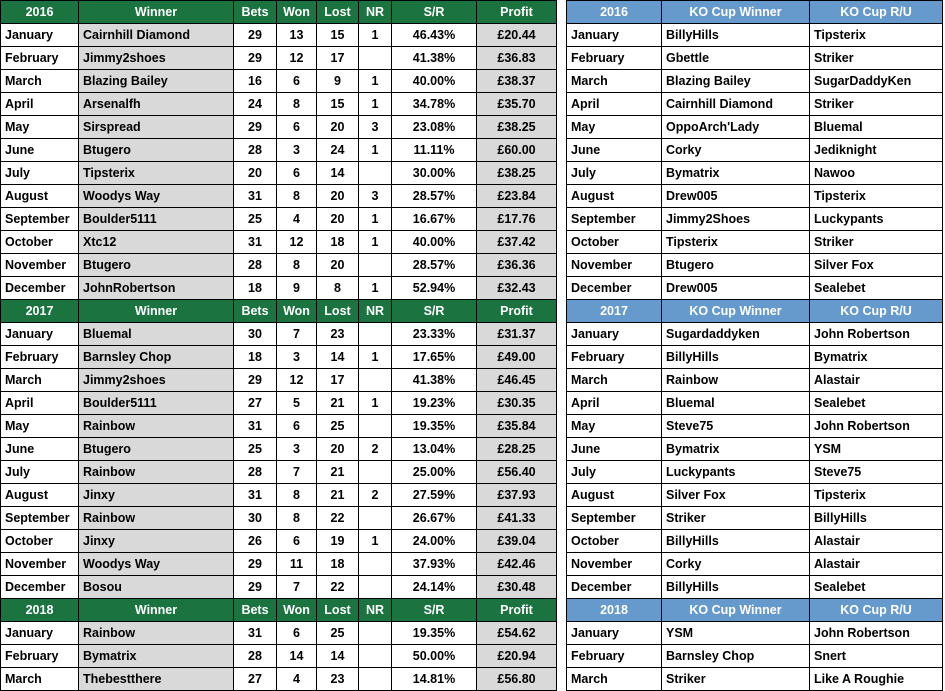  I want to click on bets-cell: 28, so click(255, 656).